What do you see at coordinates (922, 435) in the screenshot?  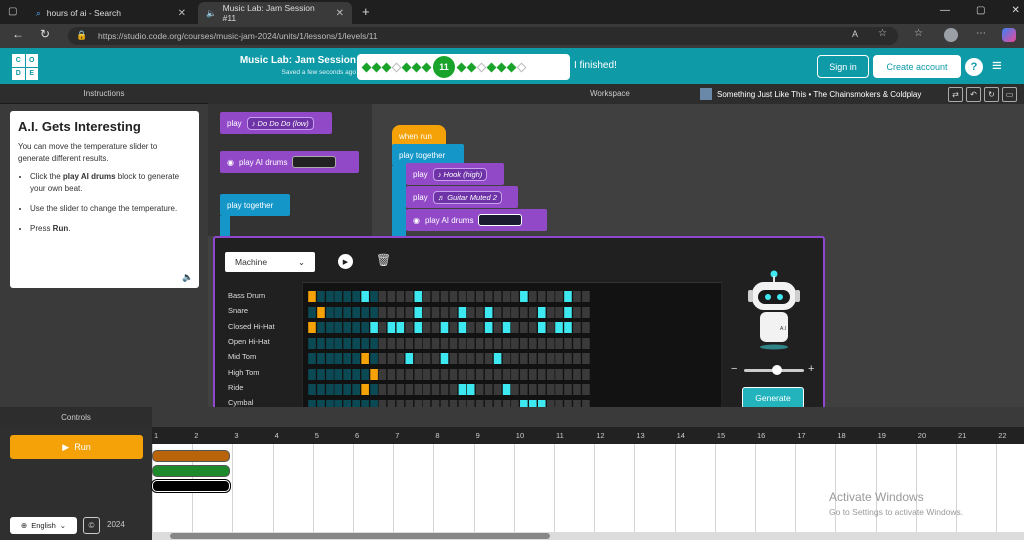 I see `measure-number: 20` at bounding box center [922, 435].